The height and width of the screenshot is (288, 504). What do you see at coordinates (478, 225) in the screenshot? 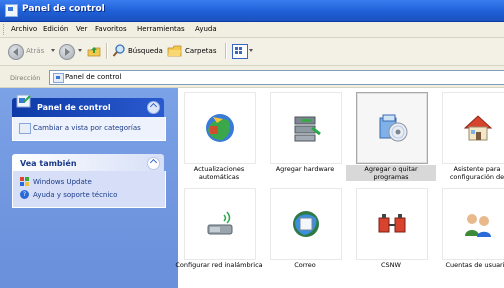
I see `user-accounts-icon` at bounding box center [478, 225].